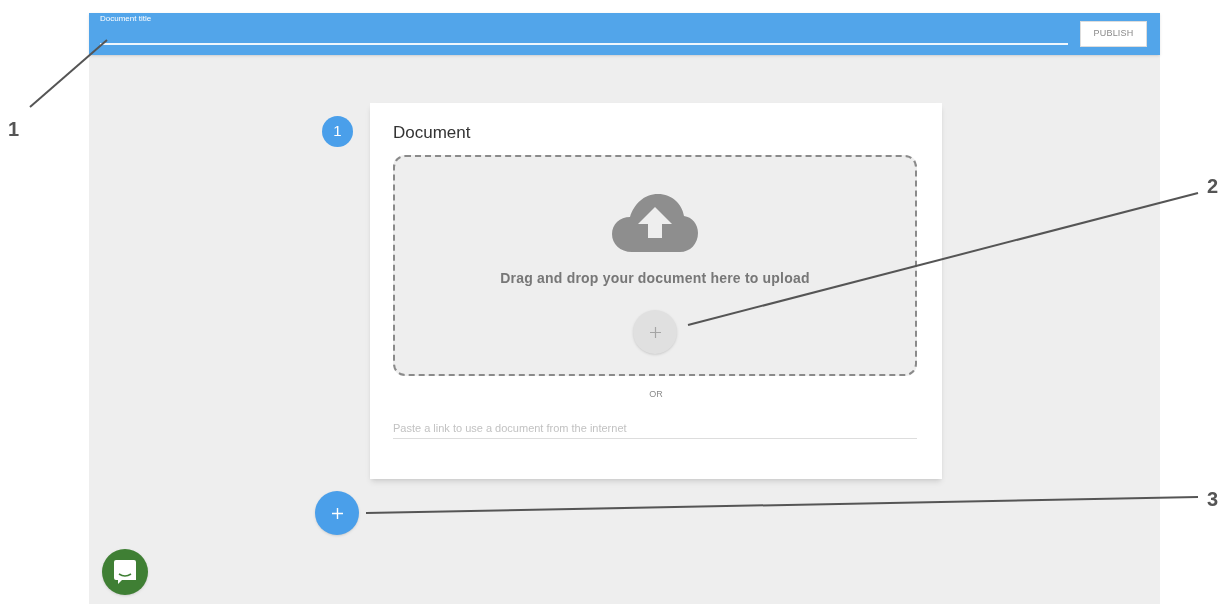 The image size is (1223, 604). I want to click on cloud-upload-icon, so click(655, 223).